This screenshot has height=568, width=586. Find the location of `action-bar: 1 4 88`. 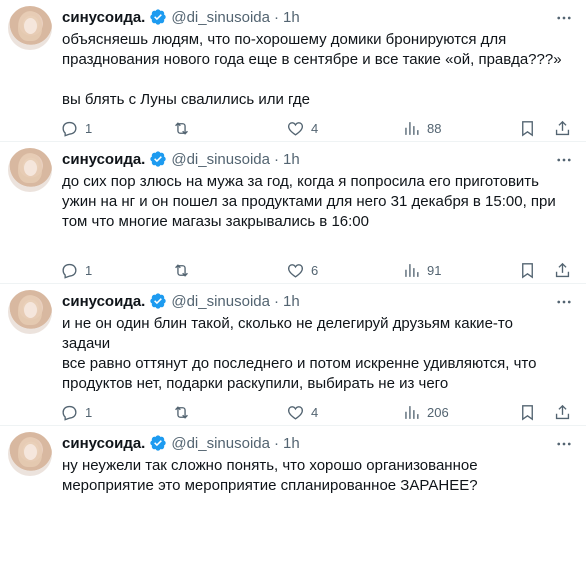

action-bar: 1 4 88 is located at coordinates (317, 128).